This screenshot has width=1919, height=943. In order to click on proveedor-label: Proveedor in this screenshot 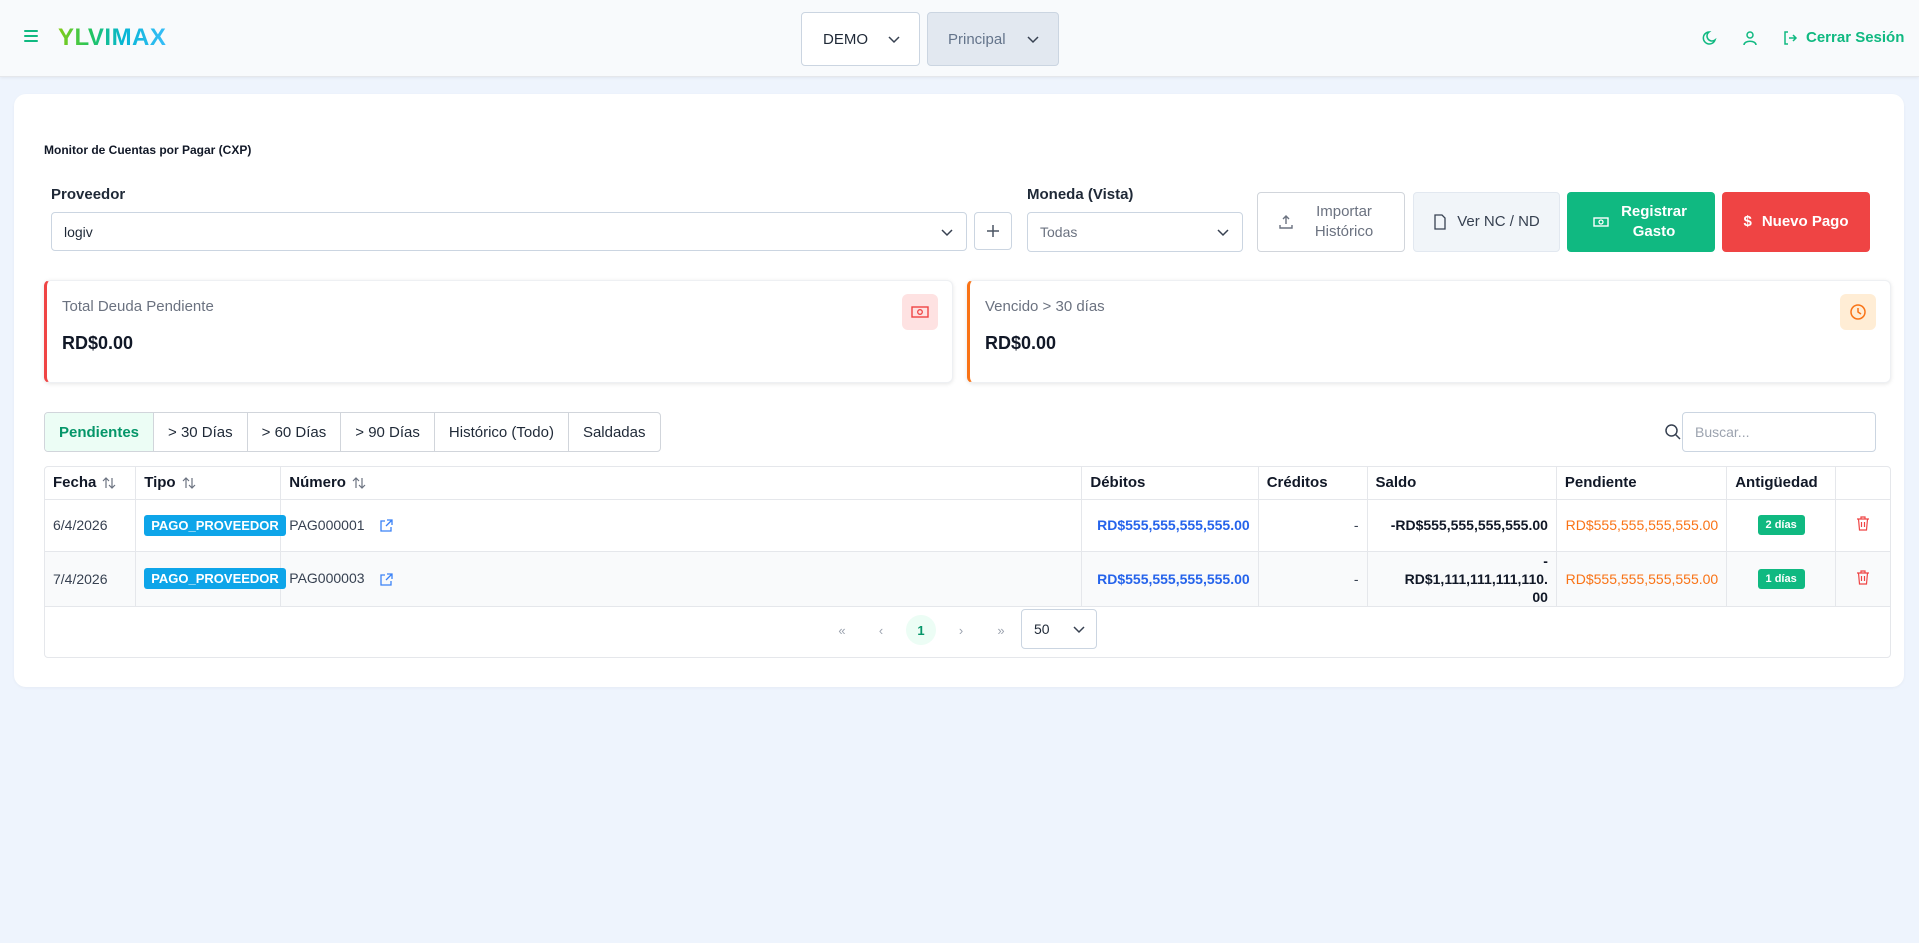, I will do `click(88, 194)`.